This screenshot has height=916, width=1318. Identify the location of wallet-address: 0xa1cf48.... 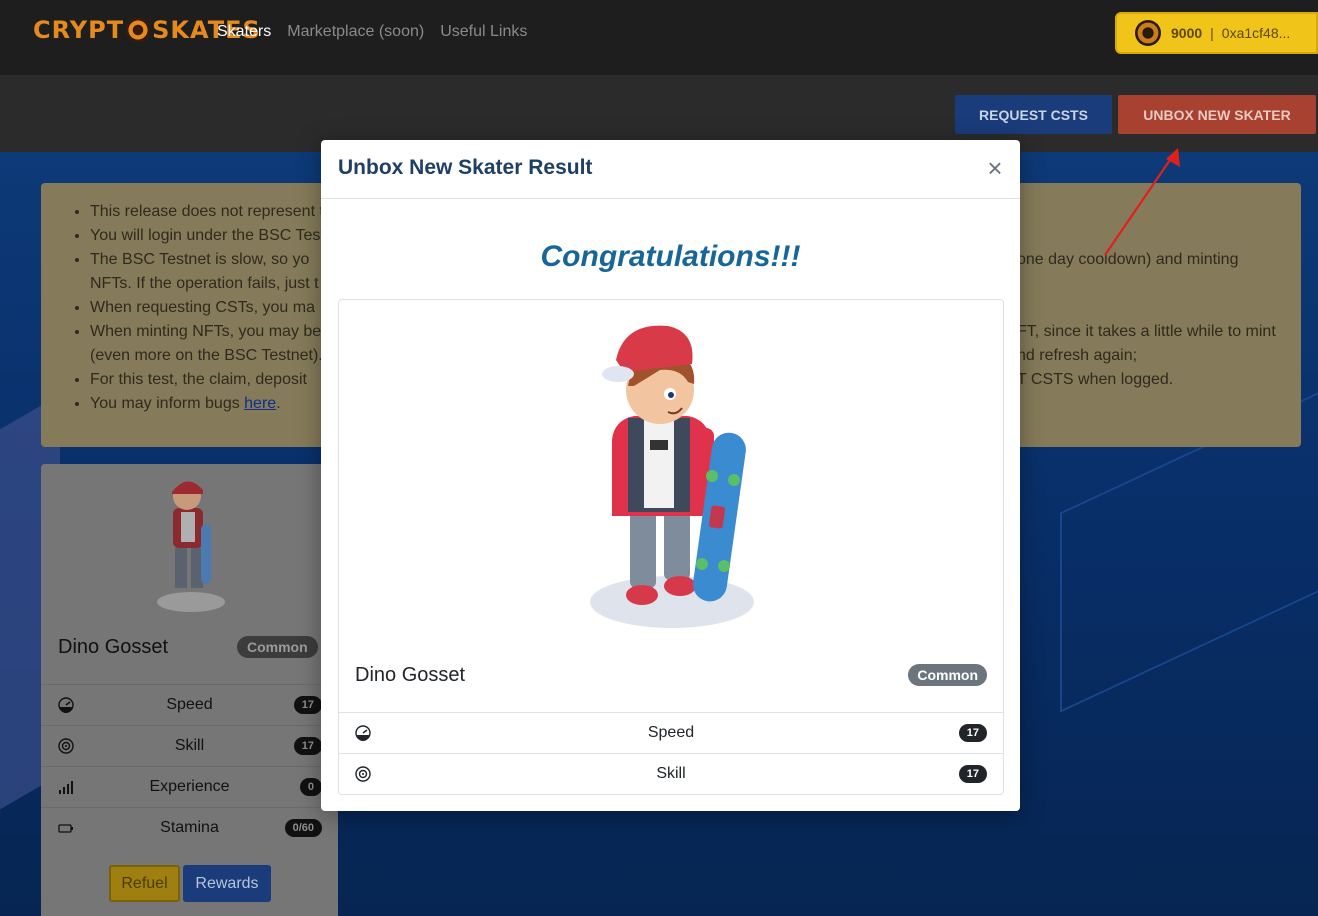
(1256, 33).